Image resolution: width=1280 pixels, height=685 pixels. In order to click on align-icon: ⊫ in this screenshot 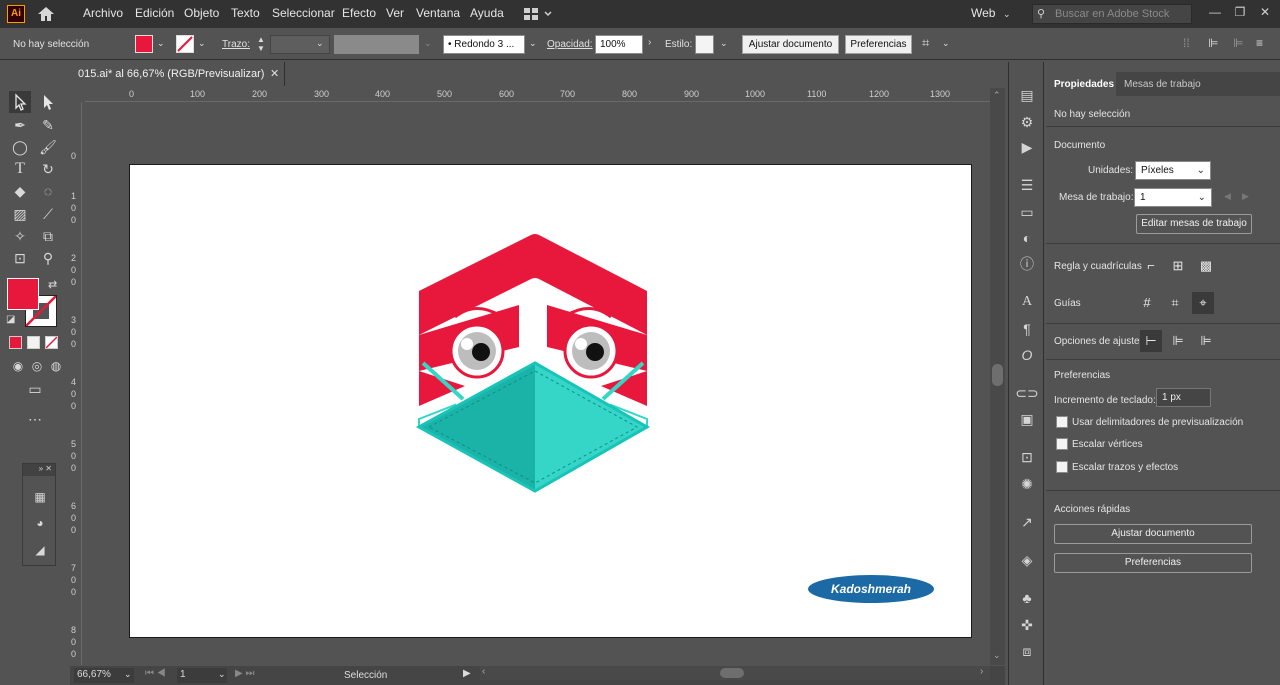, I will do `click(1213, 43)`.